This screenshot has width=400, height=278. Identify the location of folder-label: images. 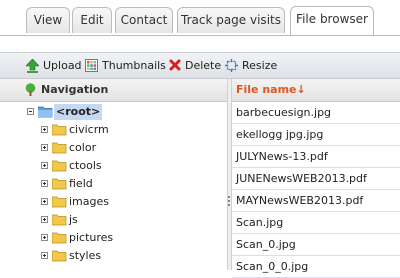
(89, 201).